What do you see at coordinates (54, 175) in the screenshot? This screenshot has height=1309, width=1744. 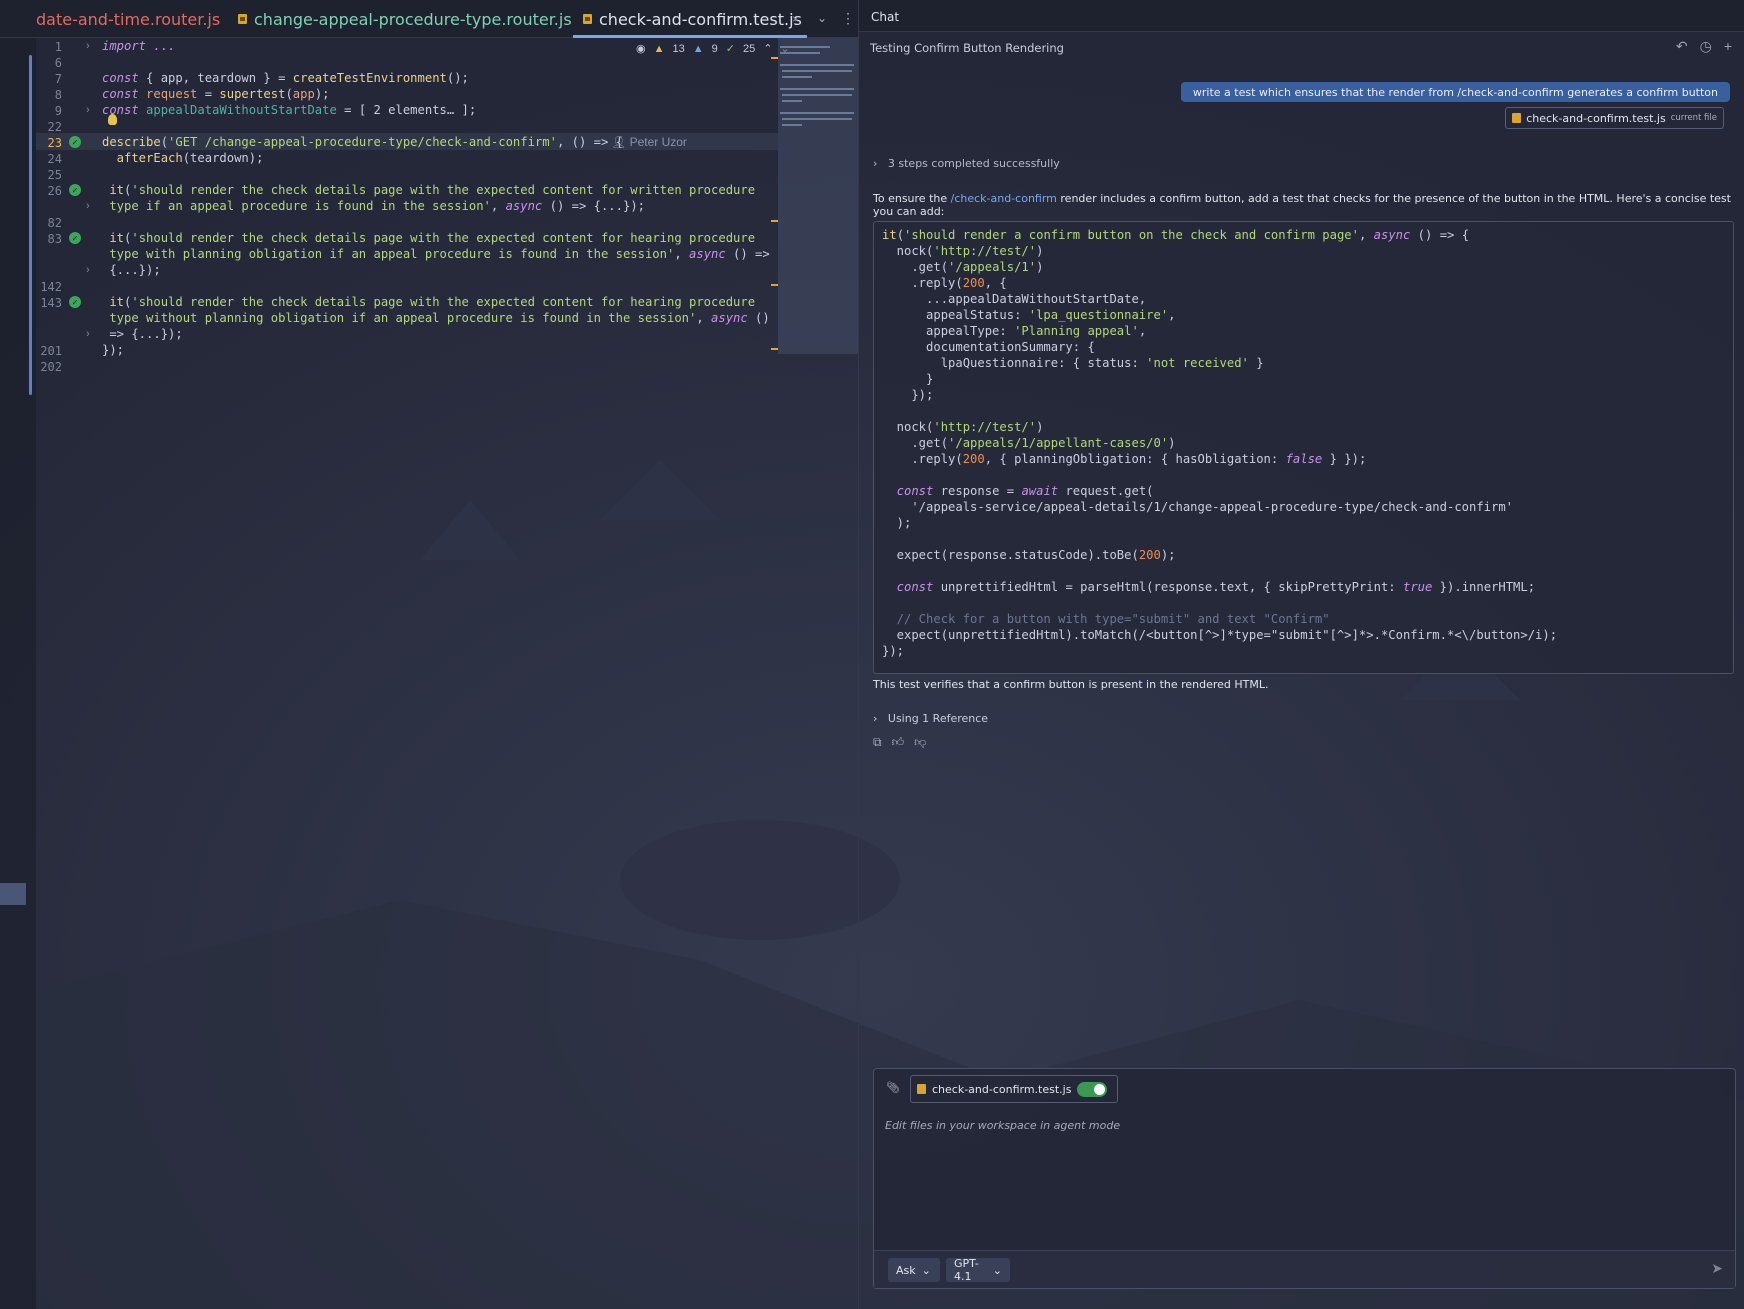 I see `line-number: 25` at bounding box center [54, 175].